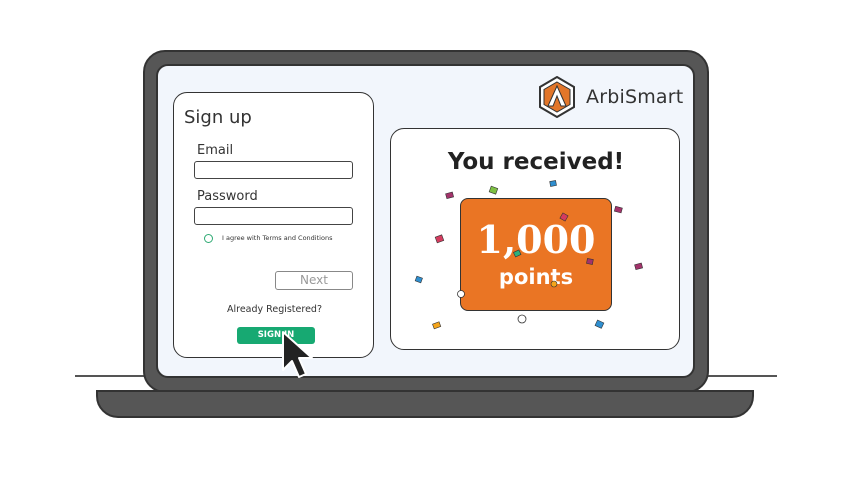 This screenshot has width=850, height=482. What do you see at coordinates (277, 238) in the screenshot?
I see `agree-terms-label: I agree with Terms and Conditions` at bounding box center [277, 238].